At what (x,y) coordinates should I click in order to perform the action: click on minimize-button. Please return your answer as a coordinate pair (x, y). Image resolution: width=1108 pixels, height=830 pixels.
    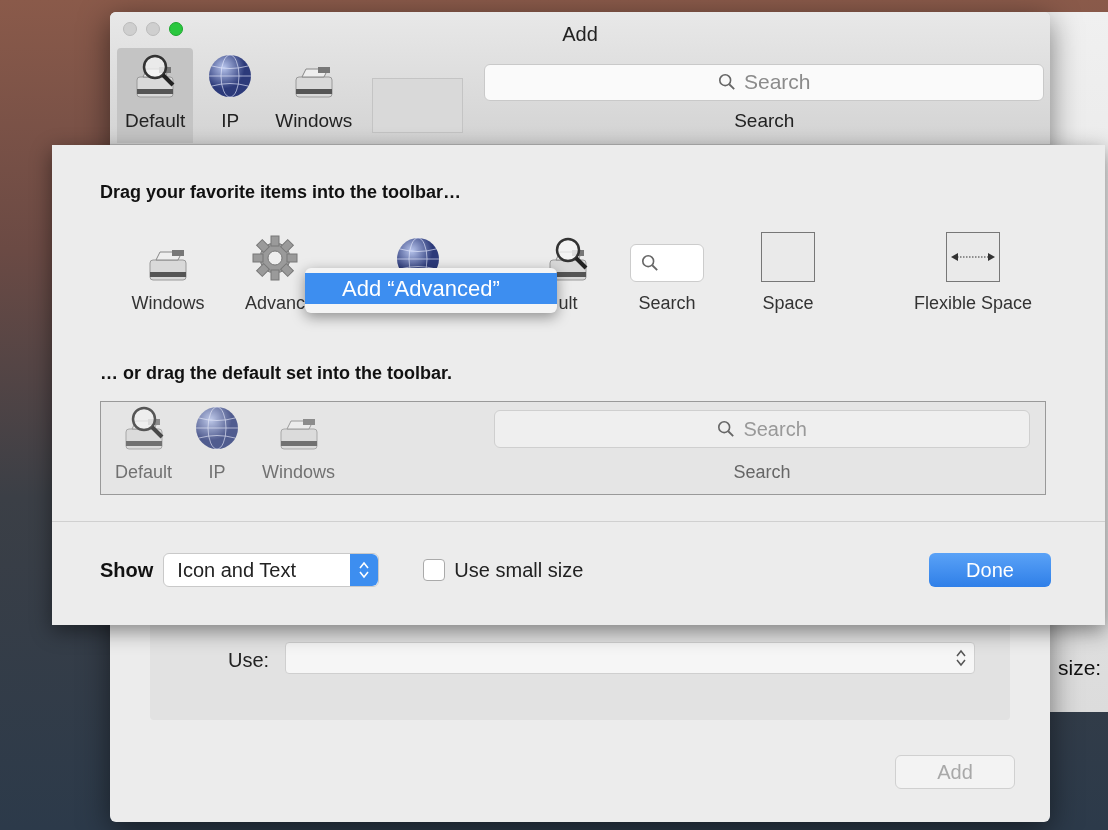
    Looking at the image, I should click on (153, 29).